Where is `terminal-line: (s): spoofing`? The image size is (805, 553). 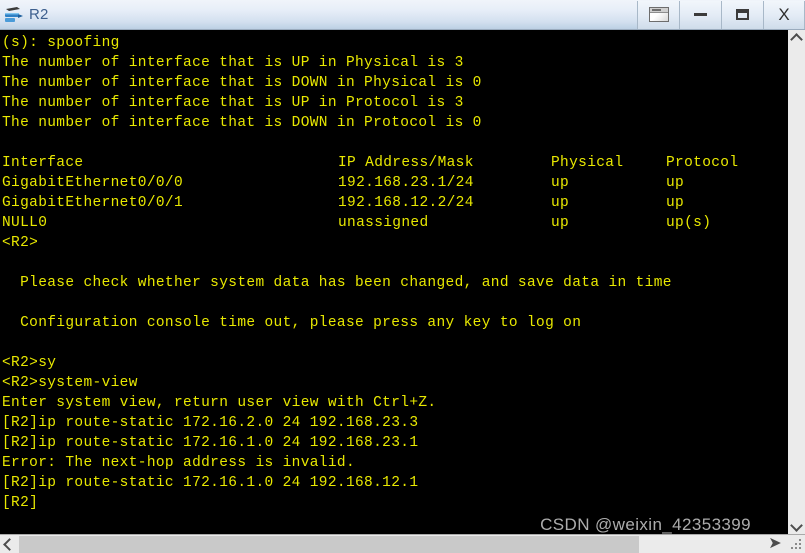 terminal-line: (s): spoofing is located at coordinates (61, 43).